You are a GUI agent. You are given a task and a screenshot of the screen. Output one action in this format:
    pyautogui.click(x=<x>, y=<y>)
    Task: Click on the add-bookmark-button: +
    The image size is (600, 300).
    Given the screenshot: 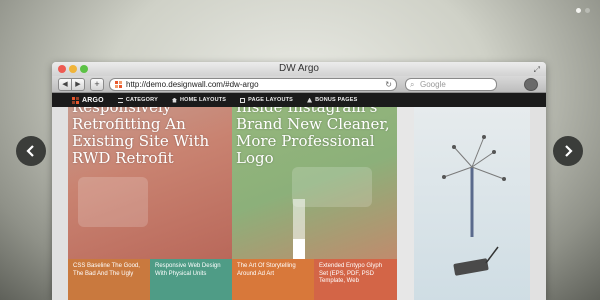 What is the action you would take?
    pyautogui.click(x=97, y=84)
    